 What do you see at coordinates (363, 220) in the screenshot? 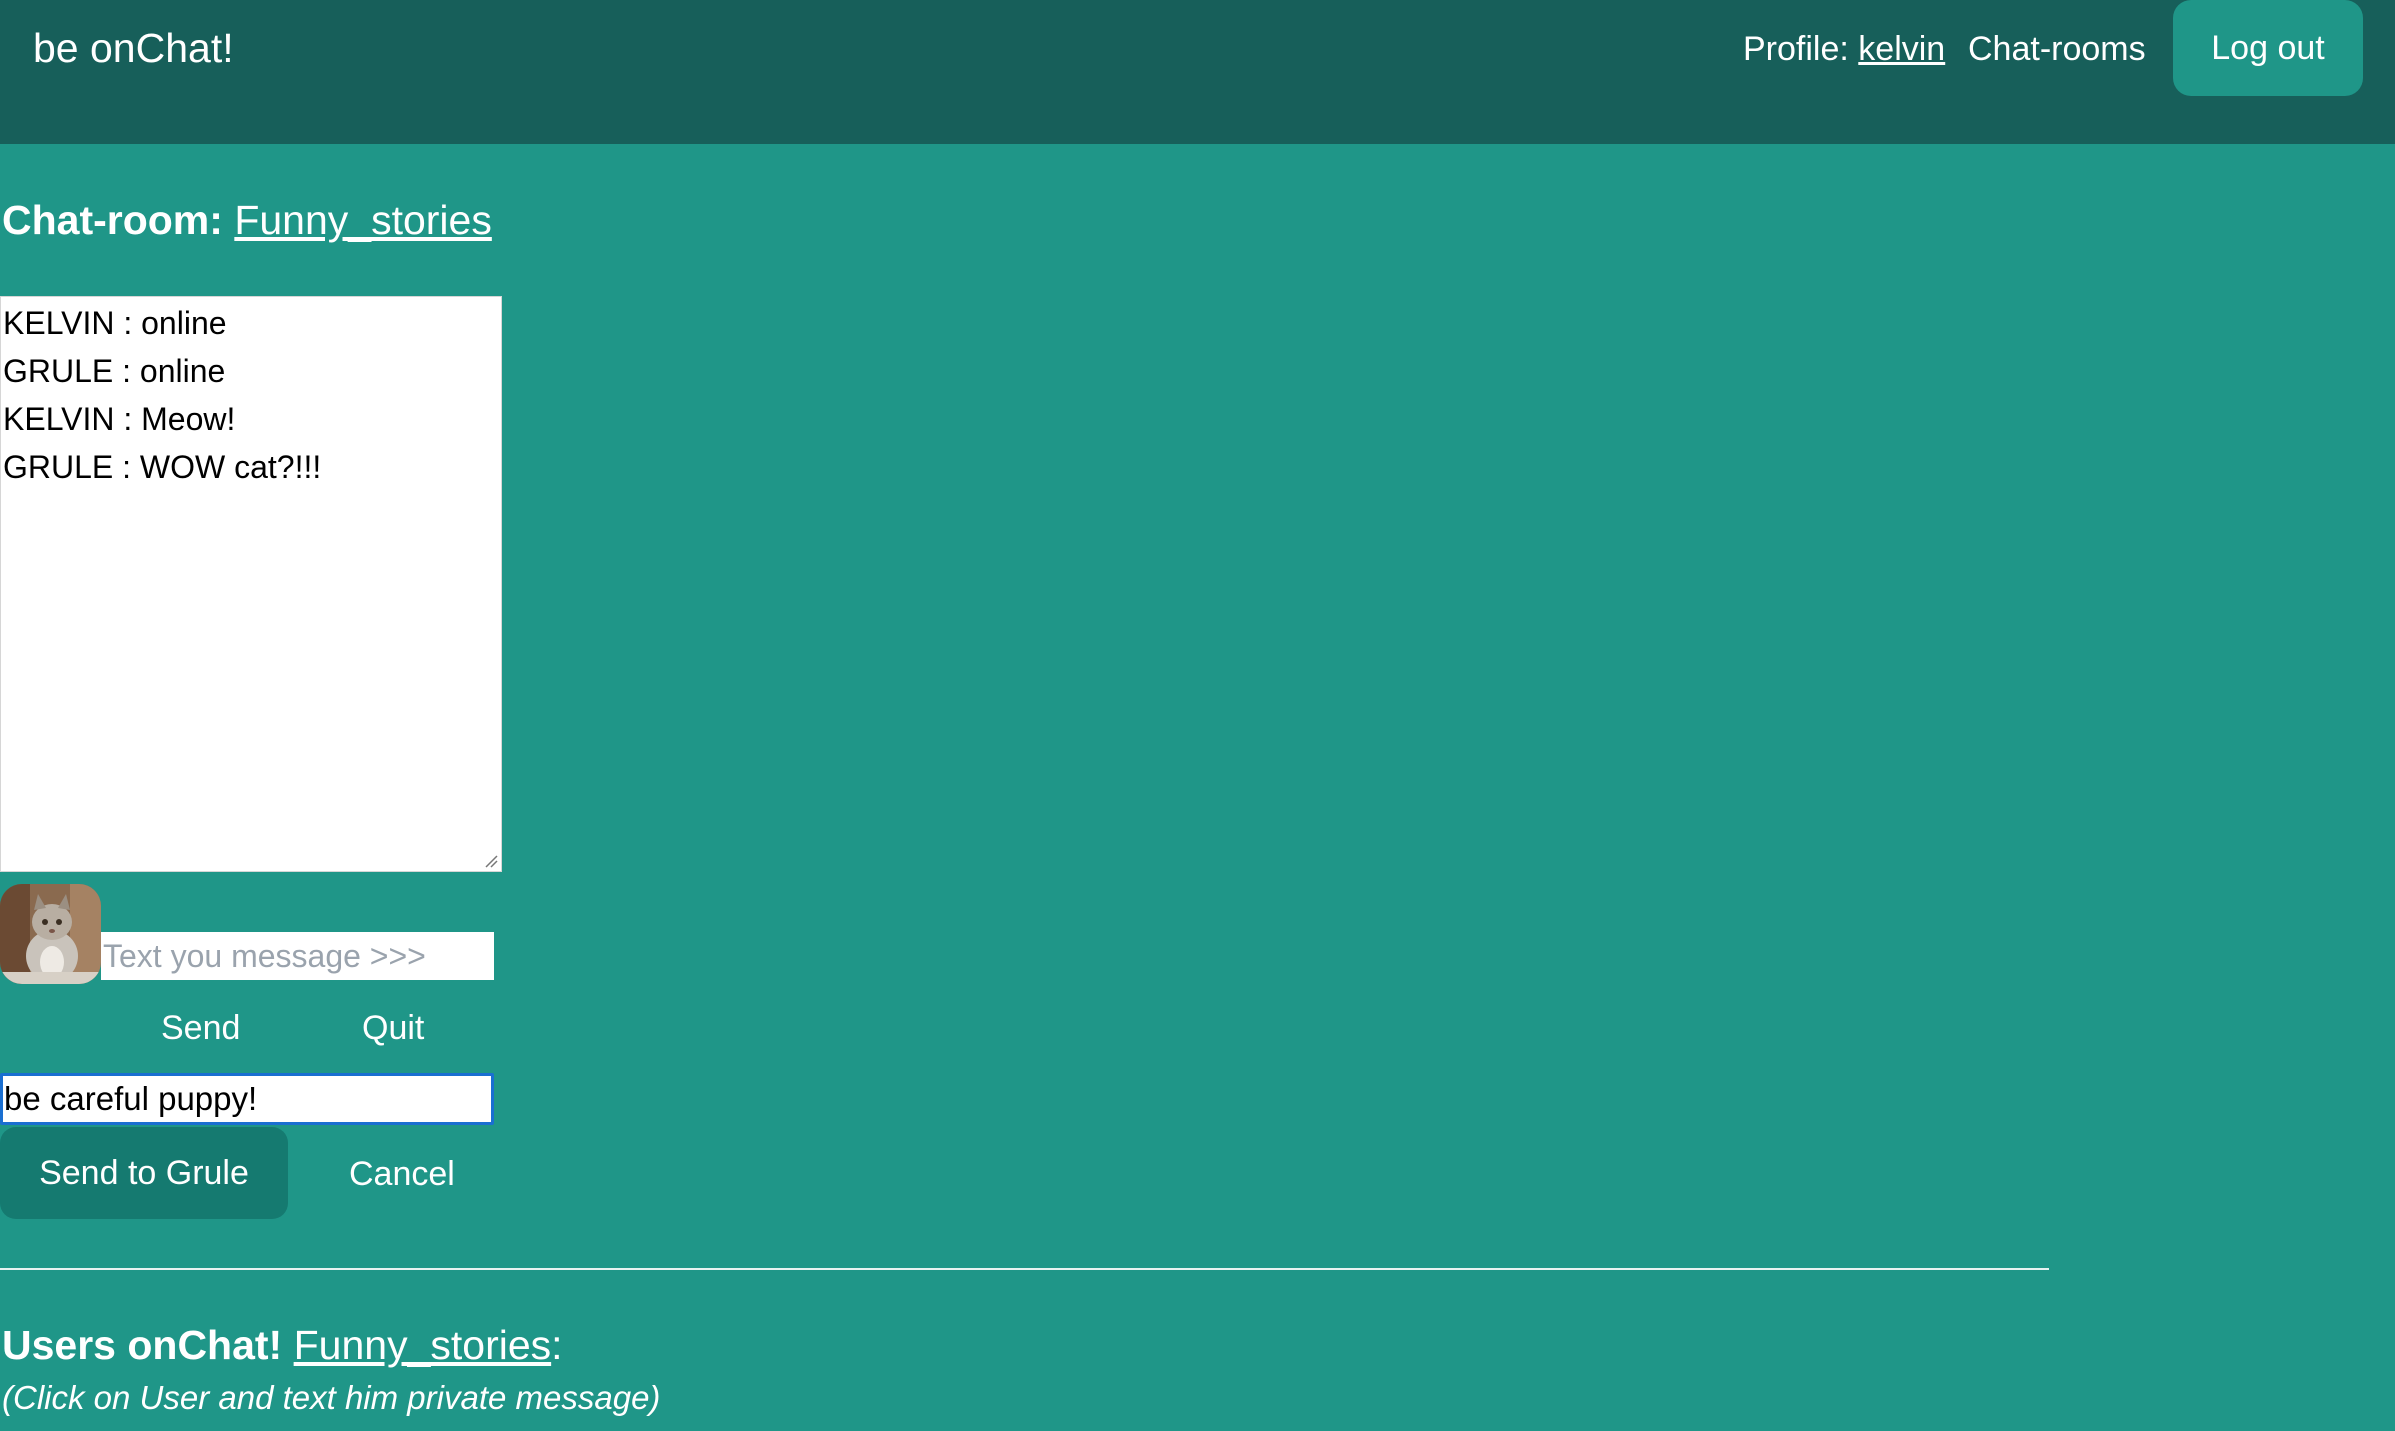
I see `chat-room-name-link: Funny_stories` at bounding box center [363, 220].